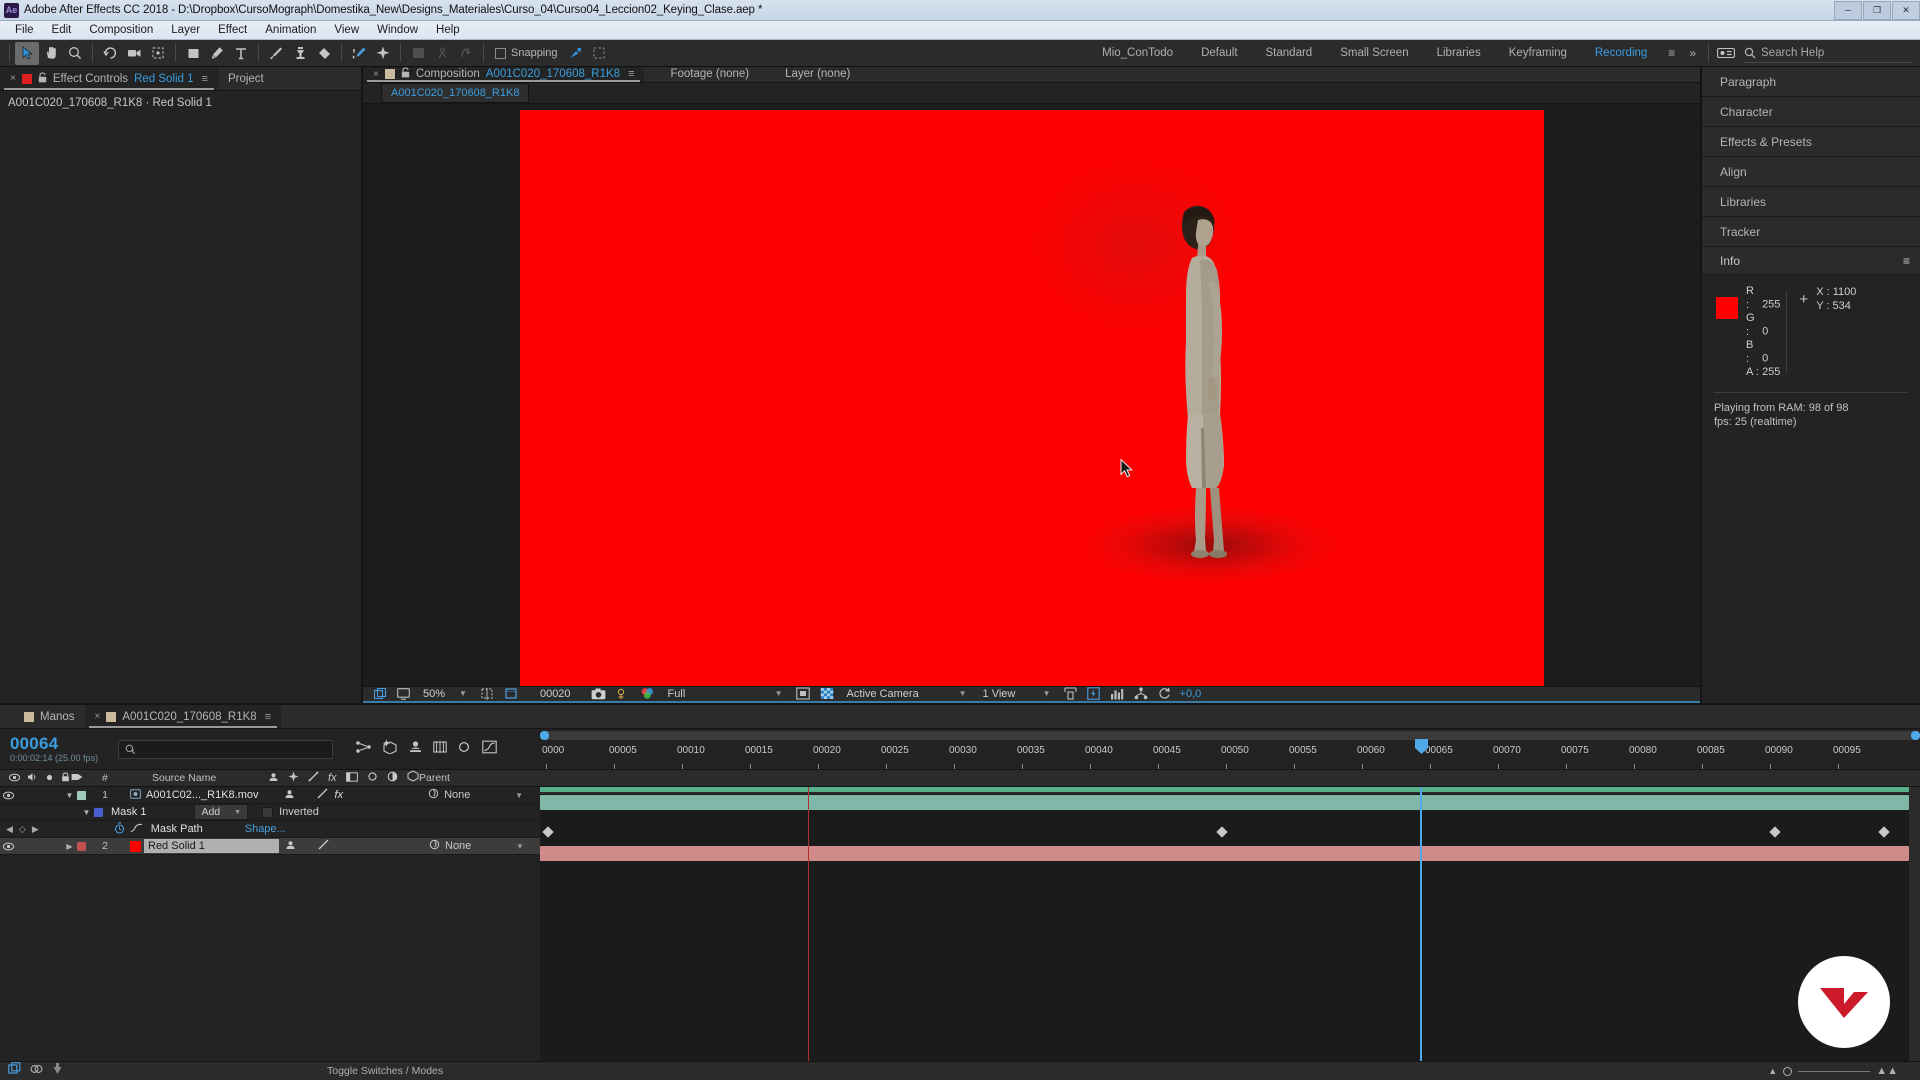  What do you see at coordinates (462, 846) in the screenshot?
I see `layer2-parent-value: None` at bounding box center [462, 846].